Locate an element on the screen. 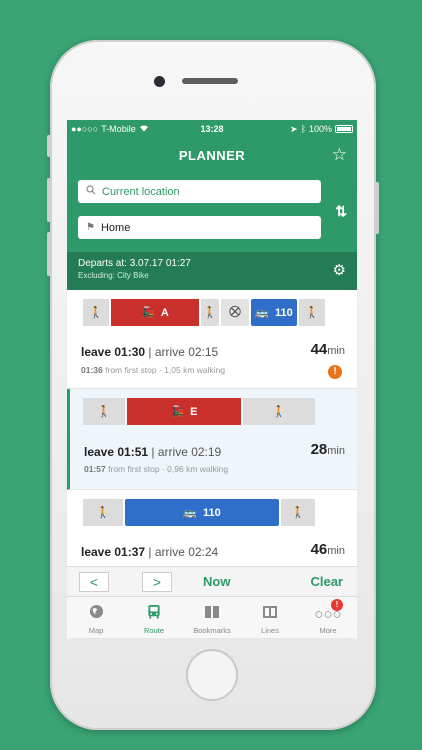 This screenshot has width=422, height=750. front-camera is located at coordinates (159, 81).